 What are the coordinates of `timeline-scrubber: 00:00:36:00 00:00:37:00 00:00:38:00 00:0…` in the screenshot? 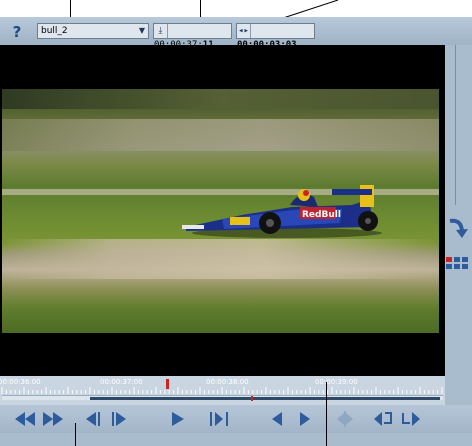 It's located at (222, 390).